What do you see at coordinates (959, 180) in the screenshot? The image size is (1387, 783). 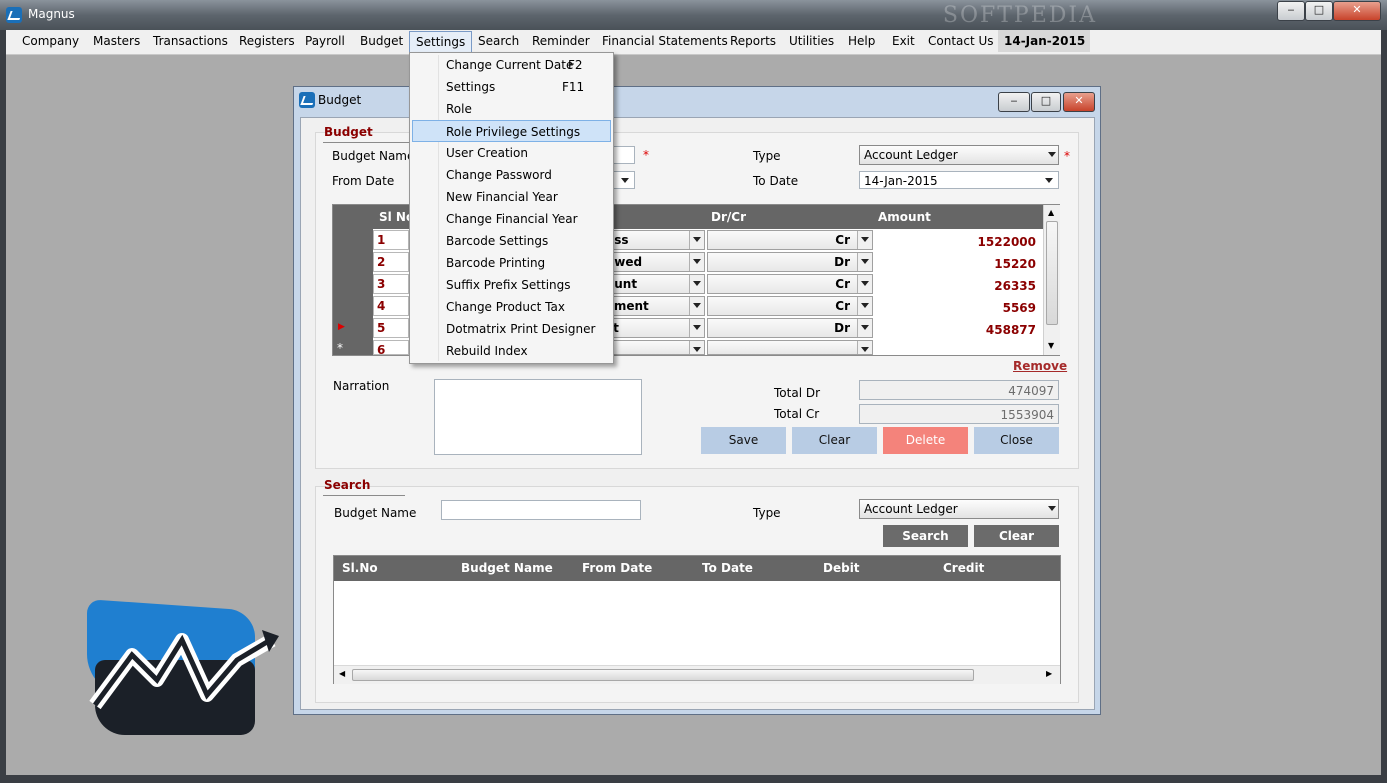 I see `to-date-input: 14-Jan-2015` at bounding box center [959, 180].